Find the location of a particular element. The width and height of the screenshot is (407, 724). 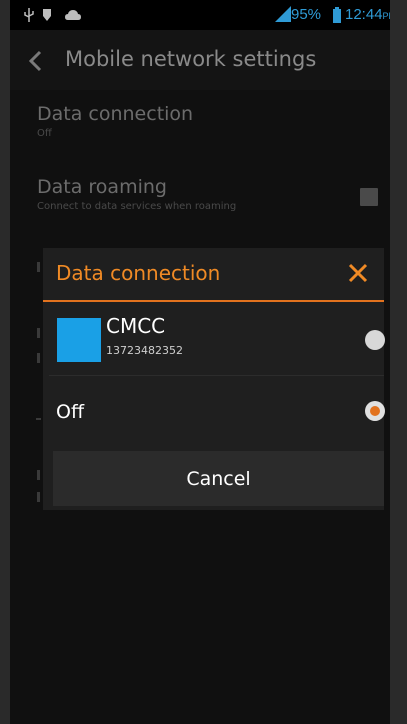

cancel-label: Cancel is located at coordinates (218, 479).